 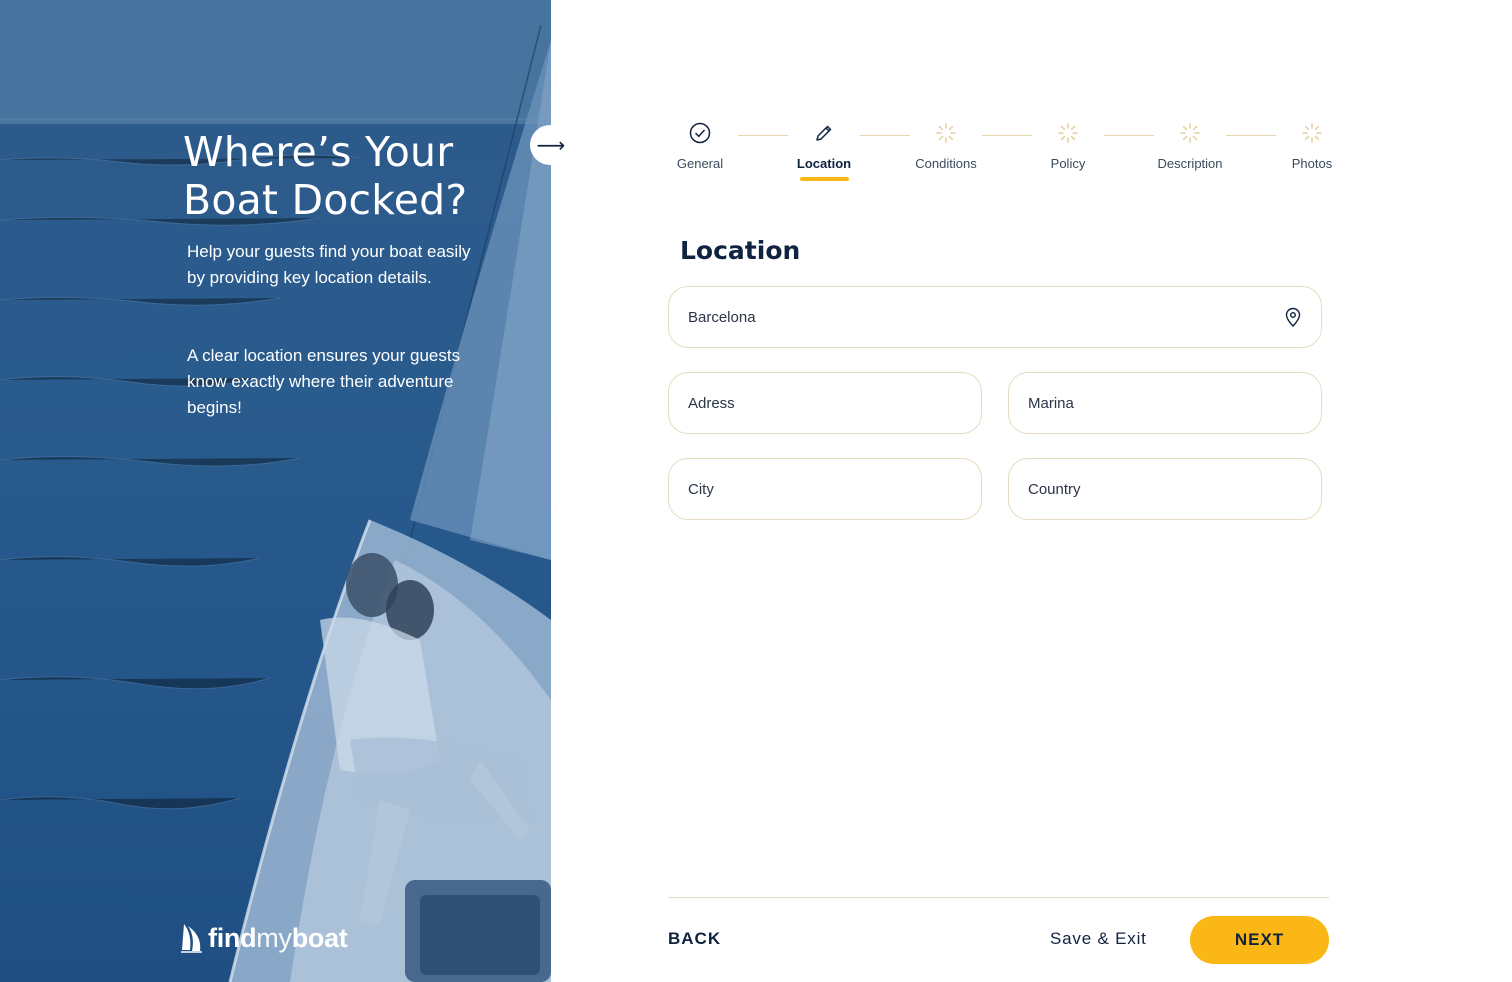 I want to click on step-location: Location, so click(x=824, y=150).